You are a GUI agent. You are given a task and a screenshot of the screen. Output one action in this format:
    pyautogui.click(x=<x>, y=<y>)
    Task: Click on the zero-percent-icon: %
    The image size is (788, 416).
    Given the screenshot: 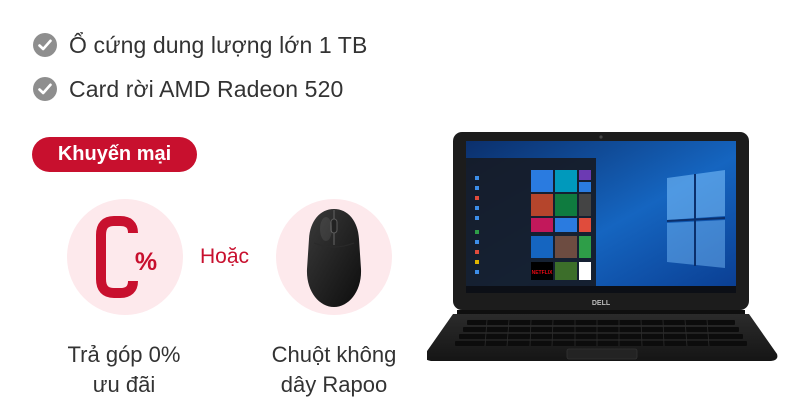 What is the action you would take?
    pyautogui.click(x=126, y=257)
    